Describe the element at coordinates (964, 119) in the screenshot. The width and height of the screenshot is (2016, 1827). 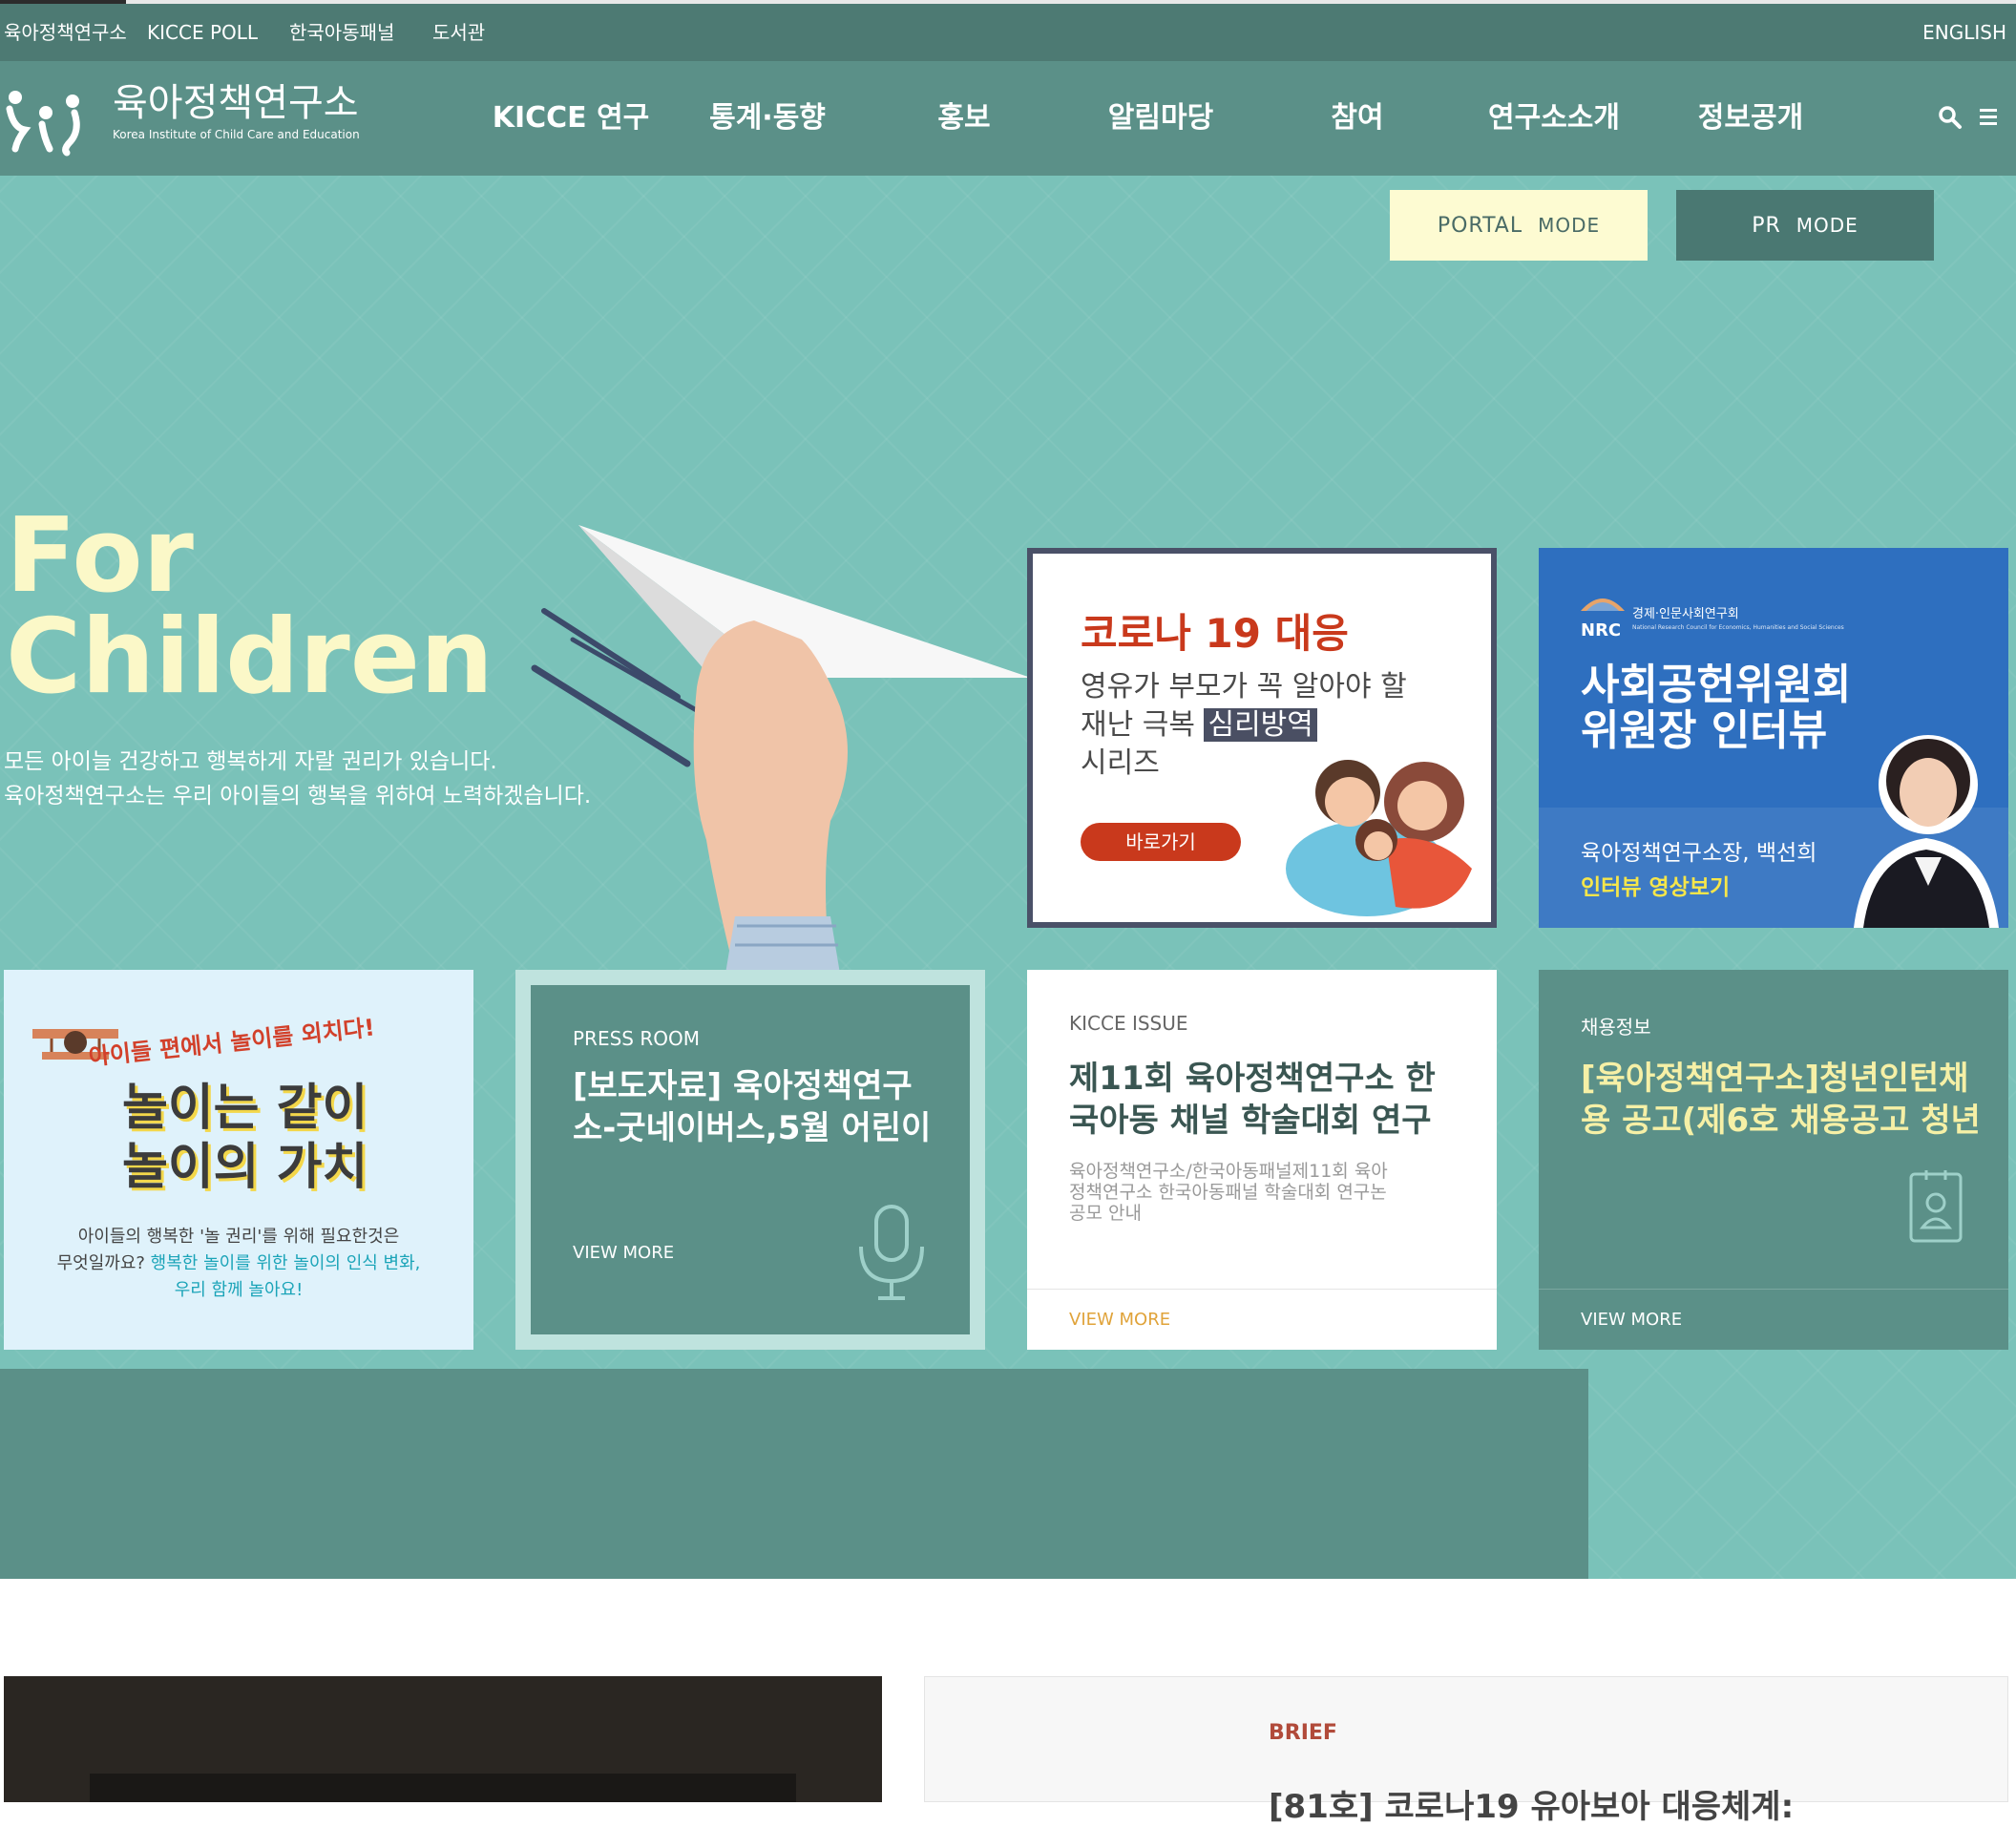
I see `nav-pr: 홍보` at that location.